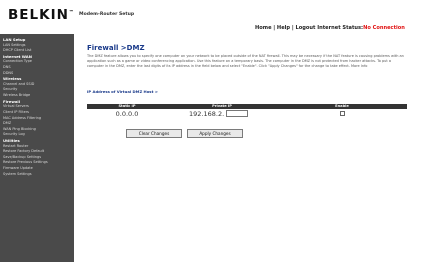 This screenshot has height=262, width=427. What do you see at coordinates (37, 175) in the screenshot?
I see `sidebar-item-system-settings: System Settings` at bounding box center [37, 175].